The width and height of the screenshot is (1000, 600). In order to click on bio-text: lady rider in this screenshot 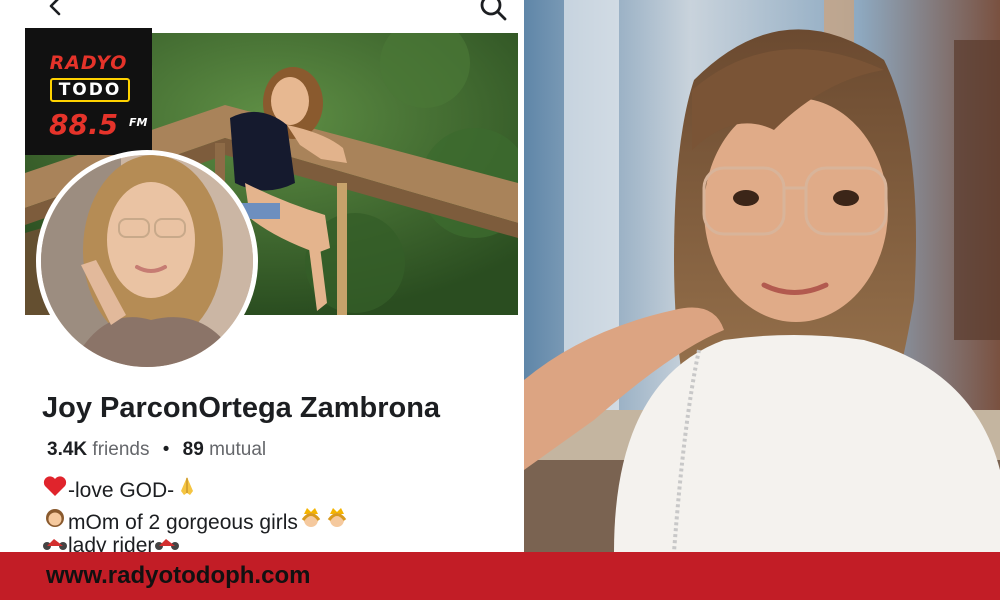, I will do `click(111, 543)`.